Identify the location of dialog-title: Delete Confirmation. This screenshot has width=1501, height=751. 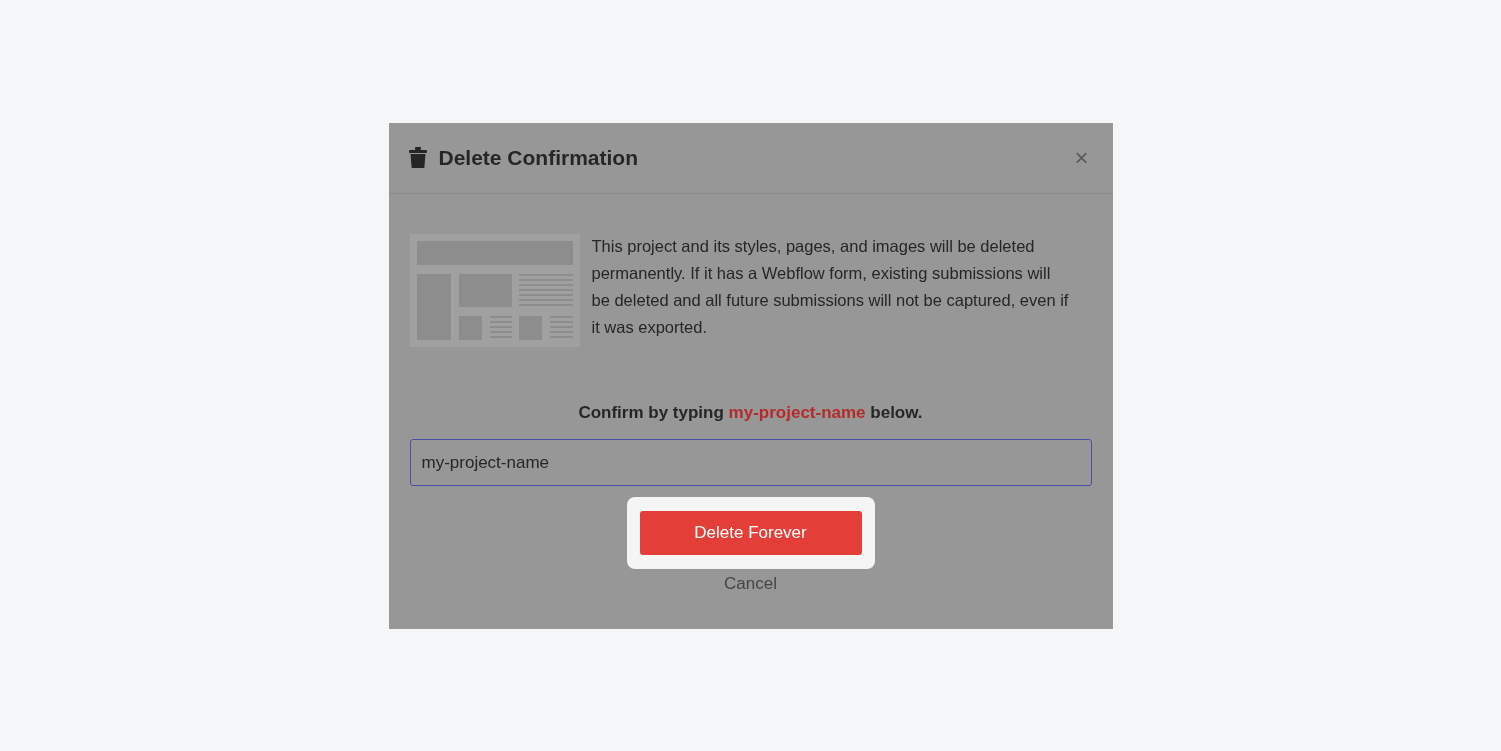
(539, 158).